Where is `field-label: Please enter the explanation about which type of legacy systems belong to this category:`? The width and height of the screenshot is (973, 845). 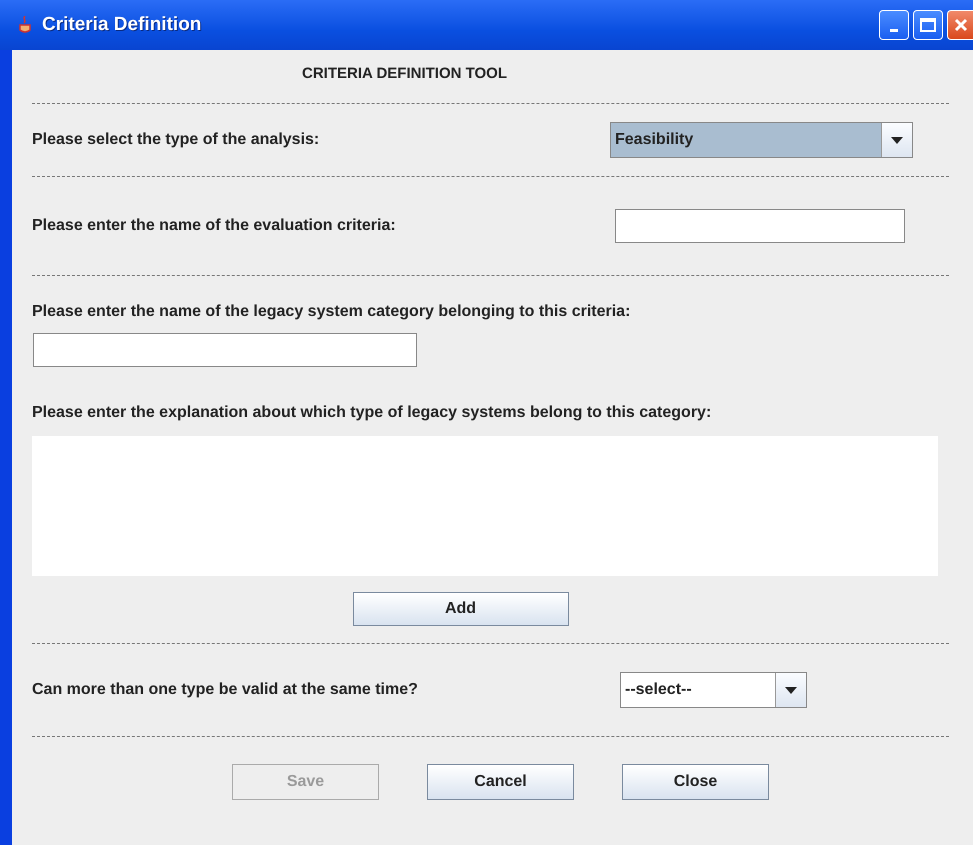
field-label: Please enter the explanation about which type of legacy systems belong to this category: is located at coordinates (372, 413).